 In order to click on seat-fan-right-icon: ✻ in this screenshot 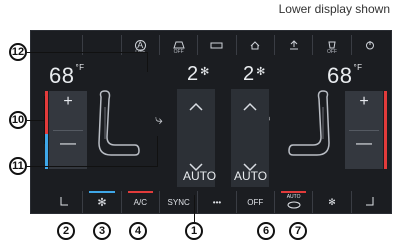, I will do `click(332, 201)`.